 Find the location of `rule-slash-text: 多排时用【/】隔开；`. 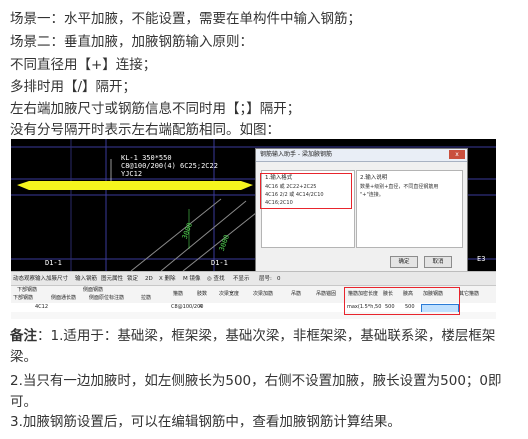

rule-slash-text: 多排时用【/】隔开； is located at coordinates (73, 87).